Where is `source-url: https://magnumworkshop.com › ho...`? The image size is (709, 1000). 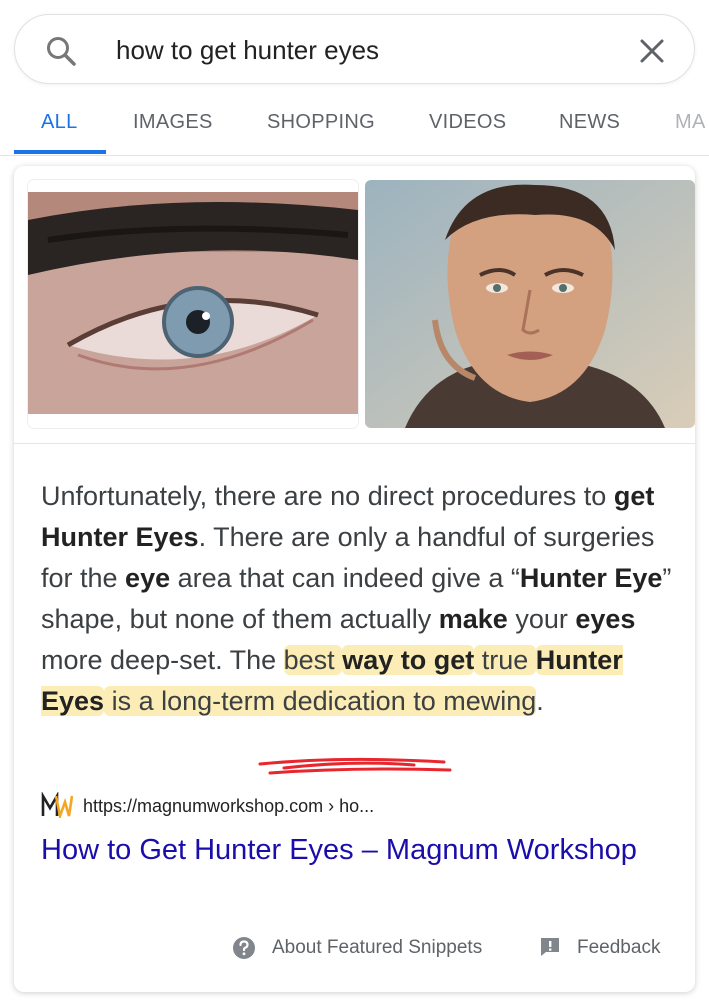
source-url: https://magnumworkshop.com › ho... is located at coordinates (228, 806).